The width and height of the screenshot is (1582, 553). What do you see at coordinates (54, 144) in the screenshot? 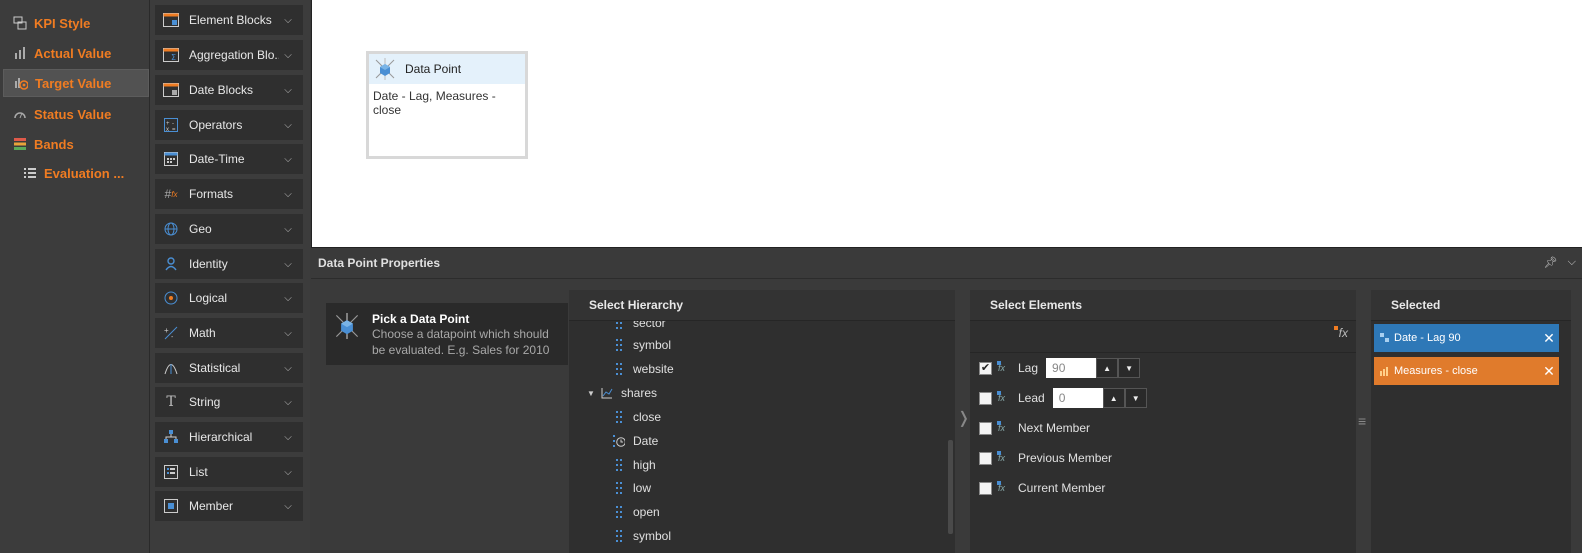
I see `nav-item-label: Bands` at bounding box center [54, 144].